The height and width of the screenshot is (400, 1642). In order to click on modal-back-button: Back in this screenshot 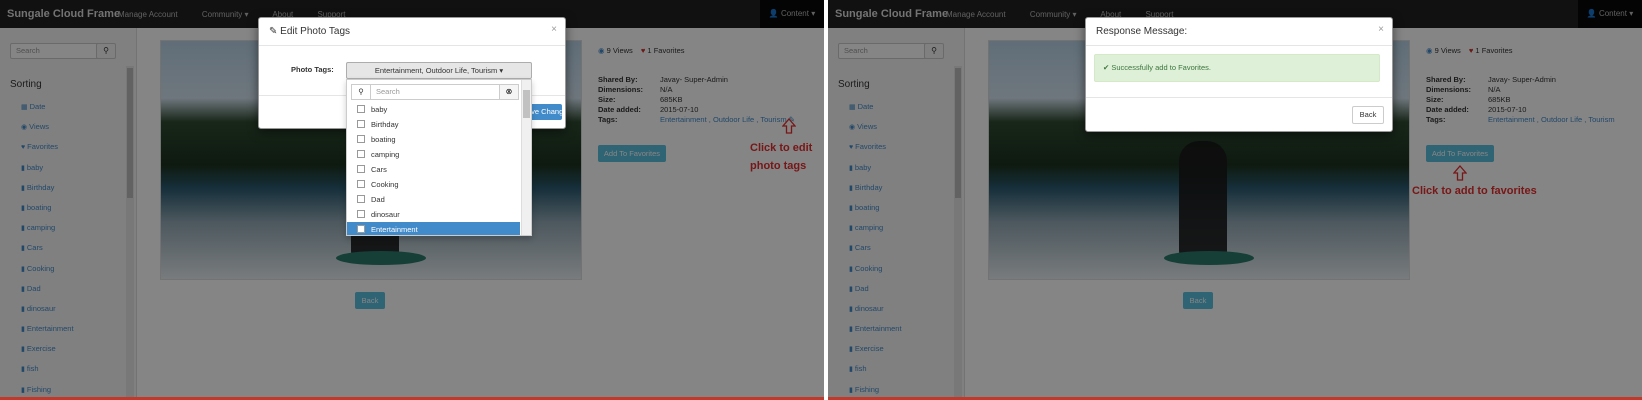, I will do `click(1368, 115)`.